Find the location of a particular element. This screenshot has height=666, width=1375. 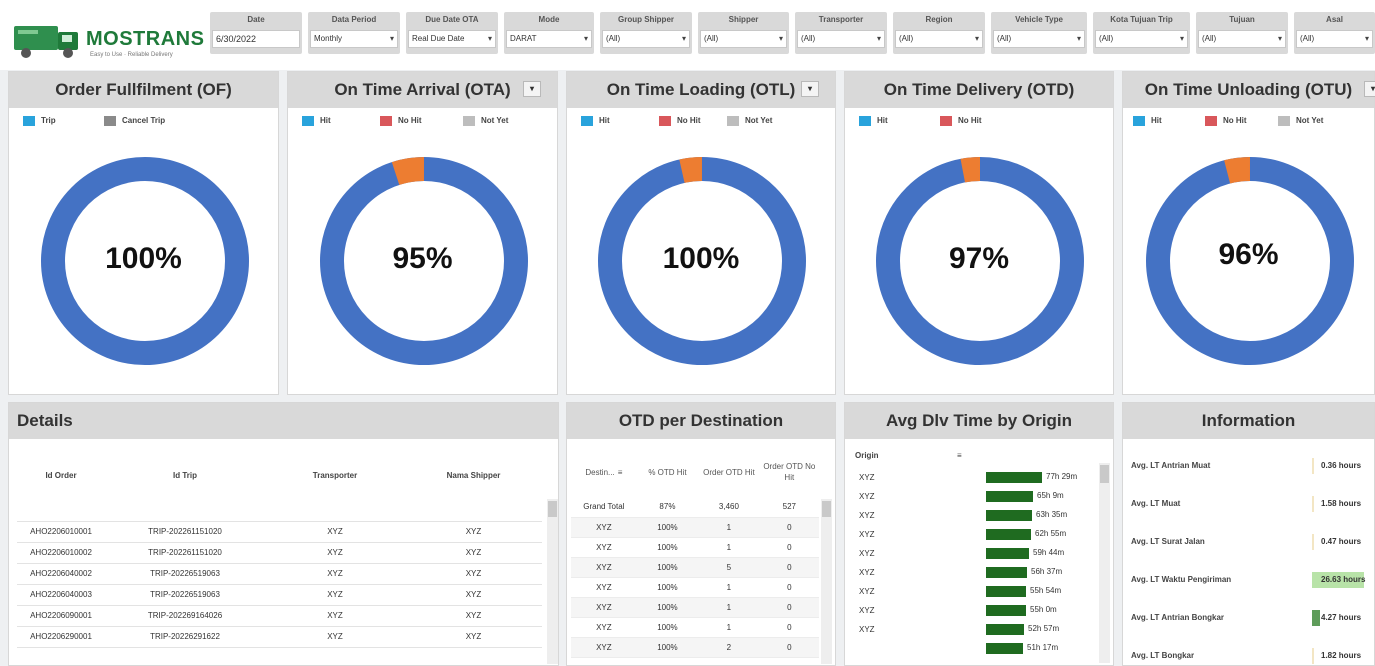

data-period-select: Monthly ▾ is located at coordinates (354, 39).